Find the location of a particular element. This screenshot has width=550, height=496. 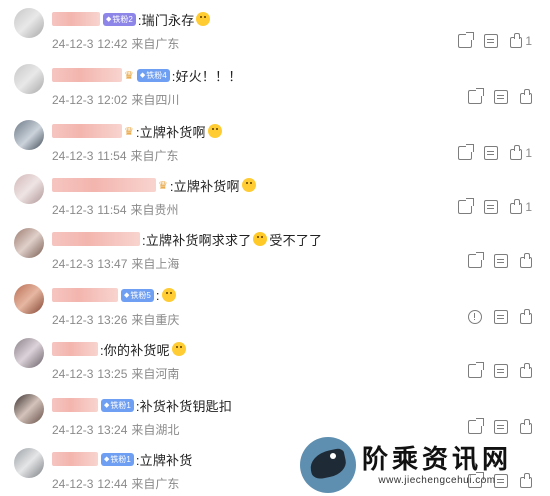

comment-location: 来自四川 is located at coordinates (155, 100).